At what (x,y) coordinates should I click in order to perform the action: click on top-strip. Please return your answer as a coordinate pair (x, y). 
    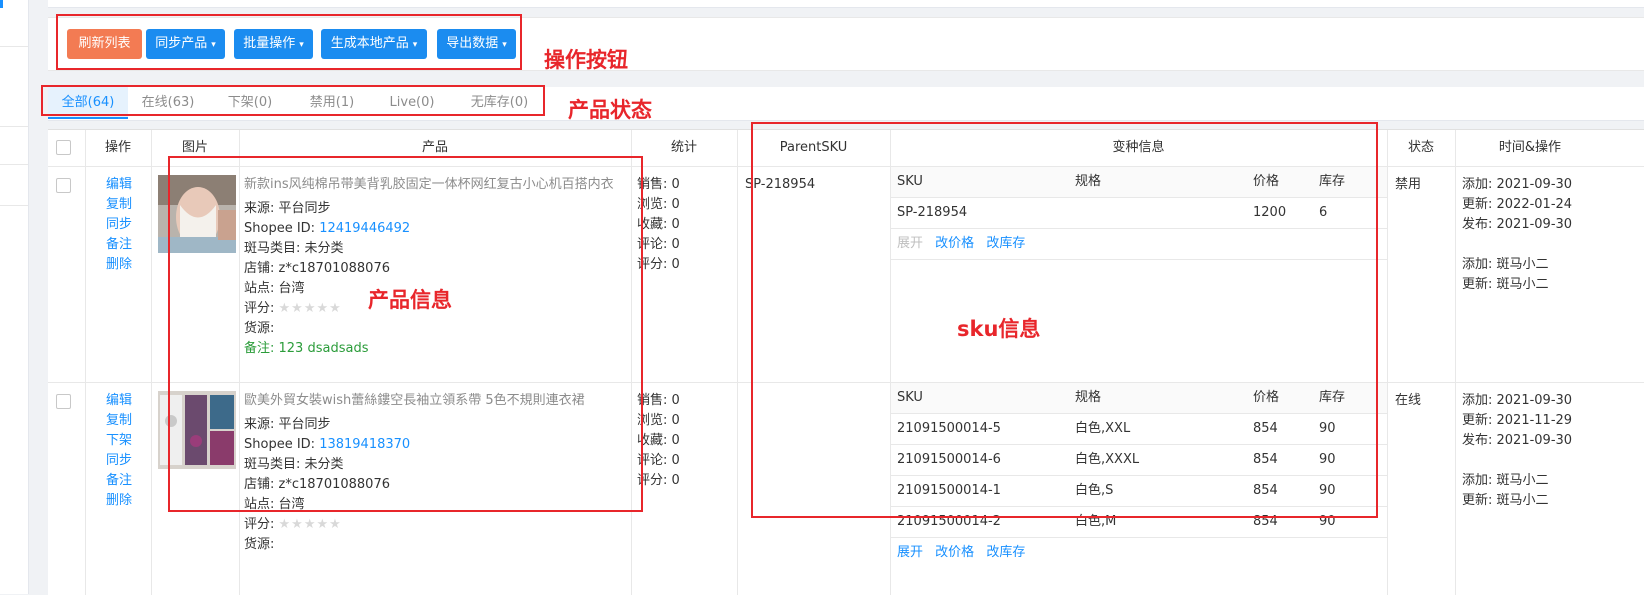
    Looking at the image, I should click on (846, 4).